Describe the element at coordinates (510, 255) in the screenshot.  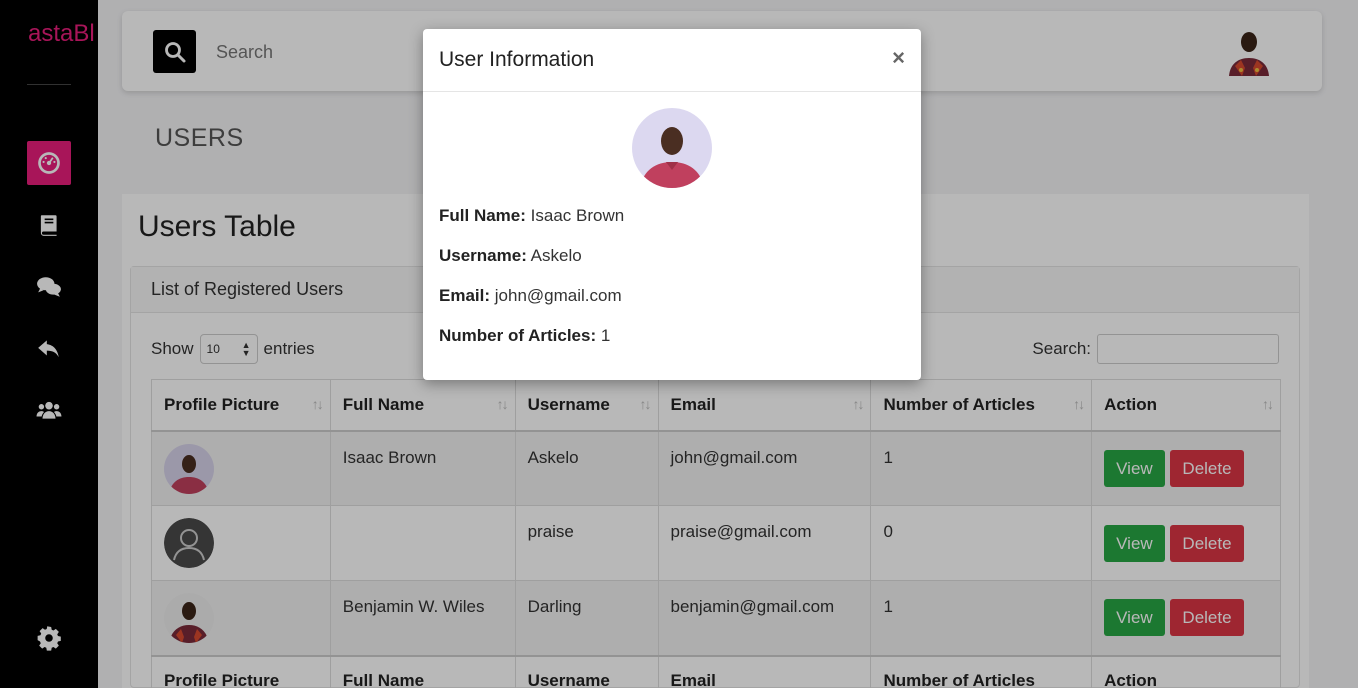
I see `modal-username: Username: Askelo` at that location.